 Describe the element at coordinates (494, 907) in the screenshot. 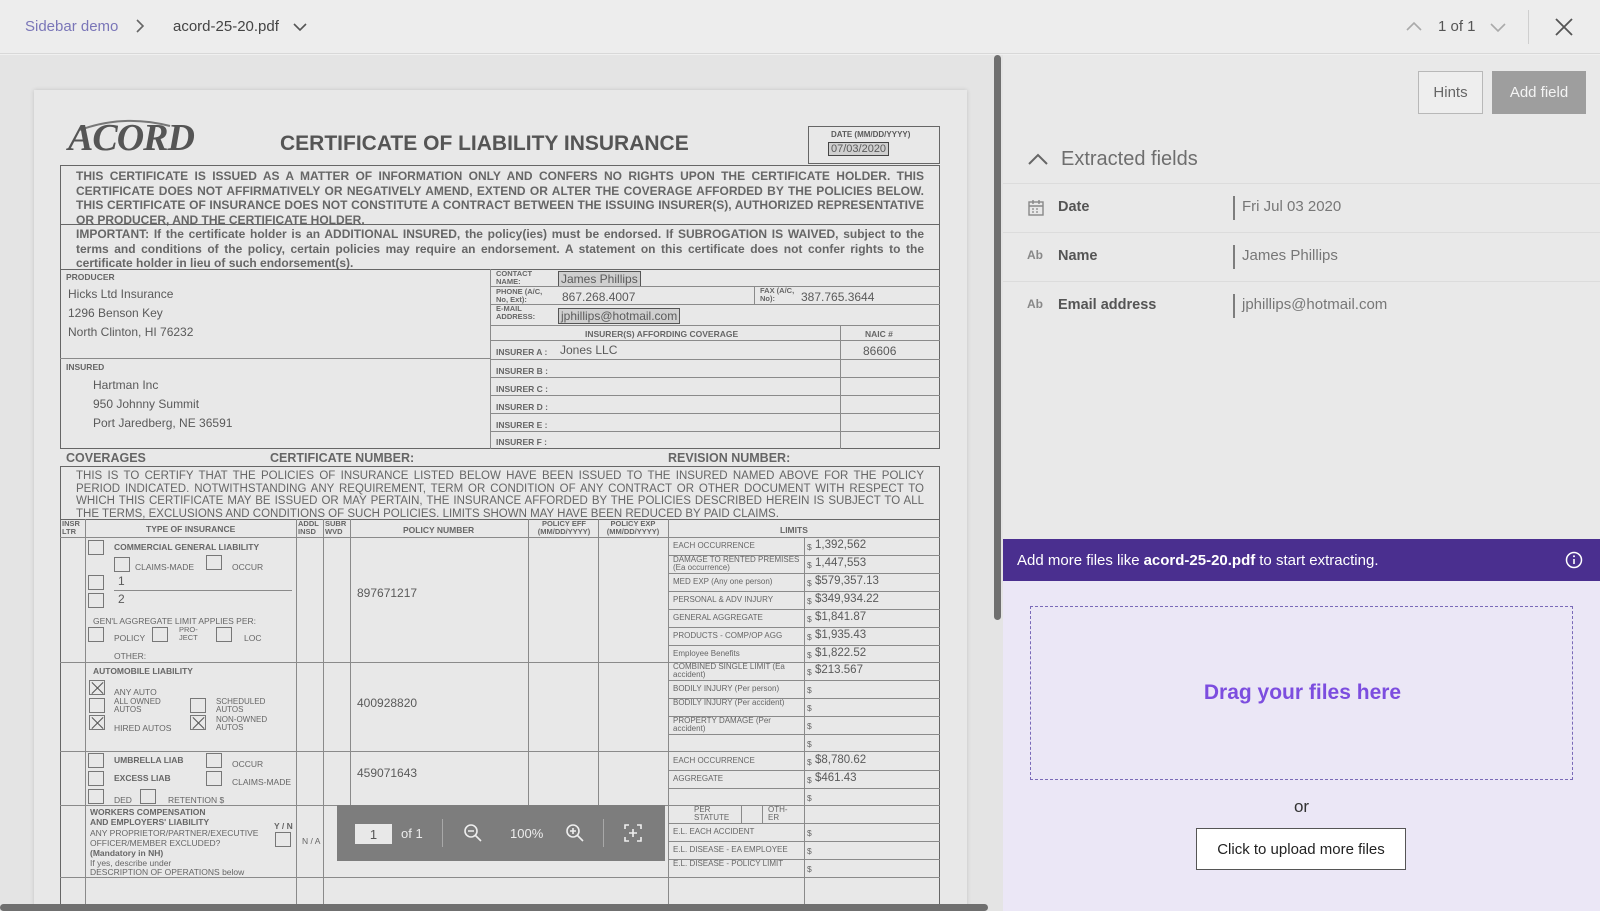

I see `horizontal-scrollbar` at that location.